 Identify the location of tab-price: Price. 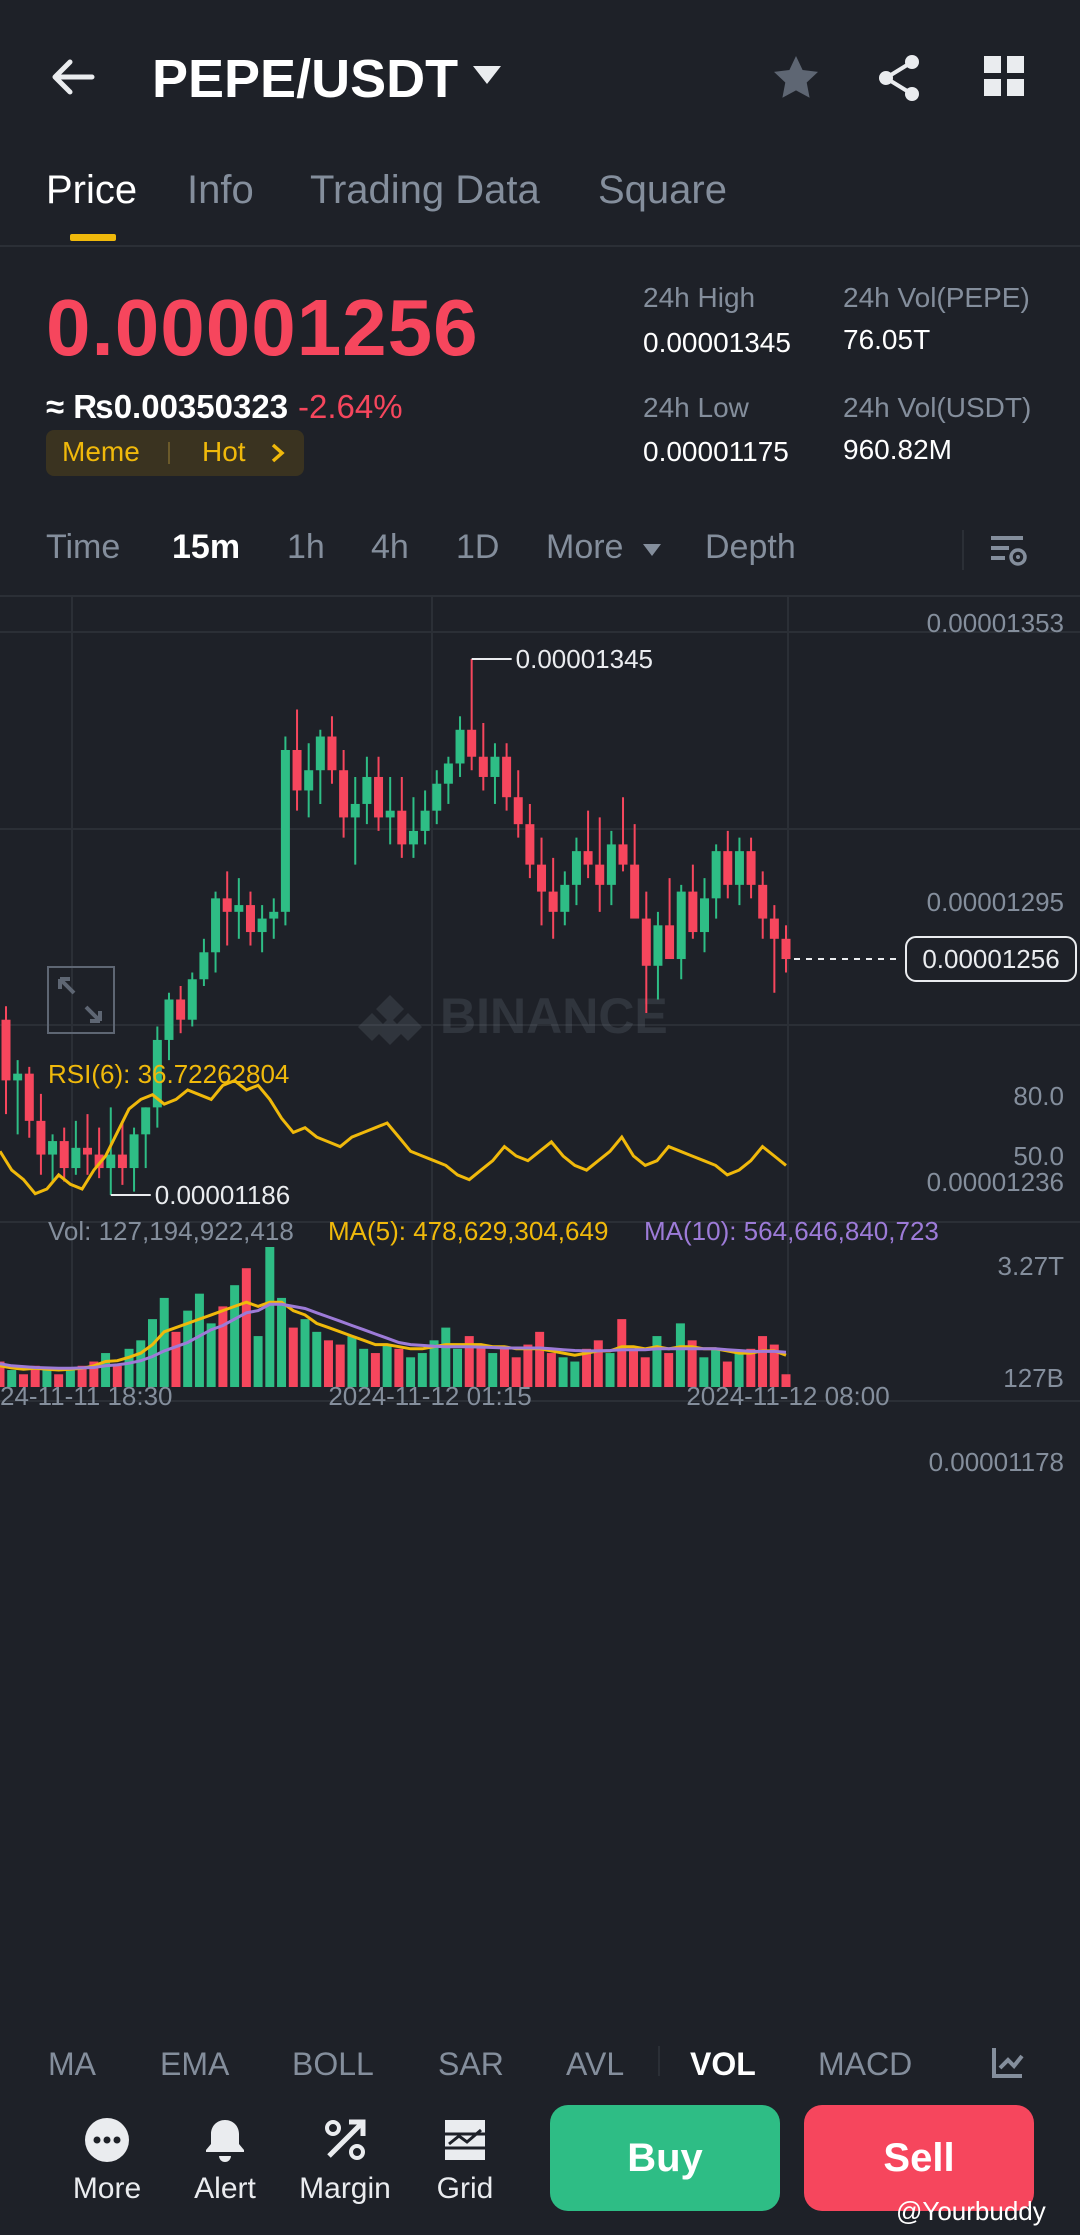
(91, 190).